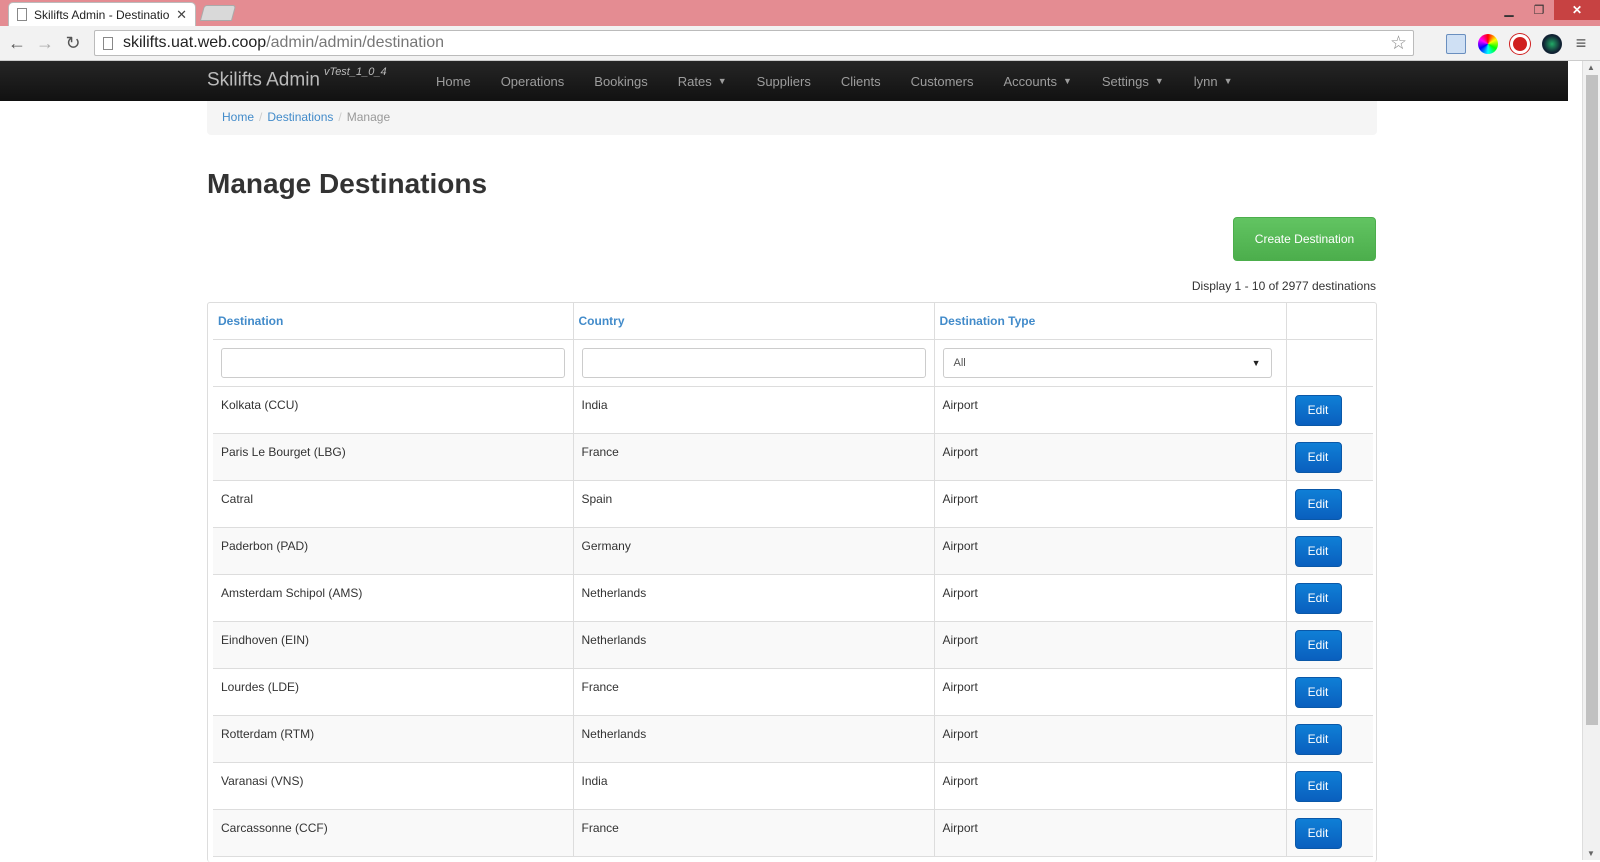  Describe the element at coordinates (1520, 44) in the screenshot. I see `stop-extension-icon` at that location.